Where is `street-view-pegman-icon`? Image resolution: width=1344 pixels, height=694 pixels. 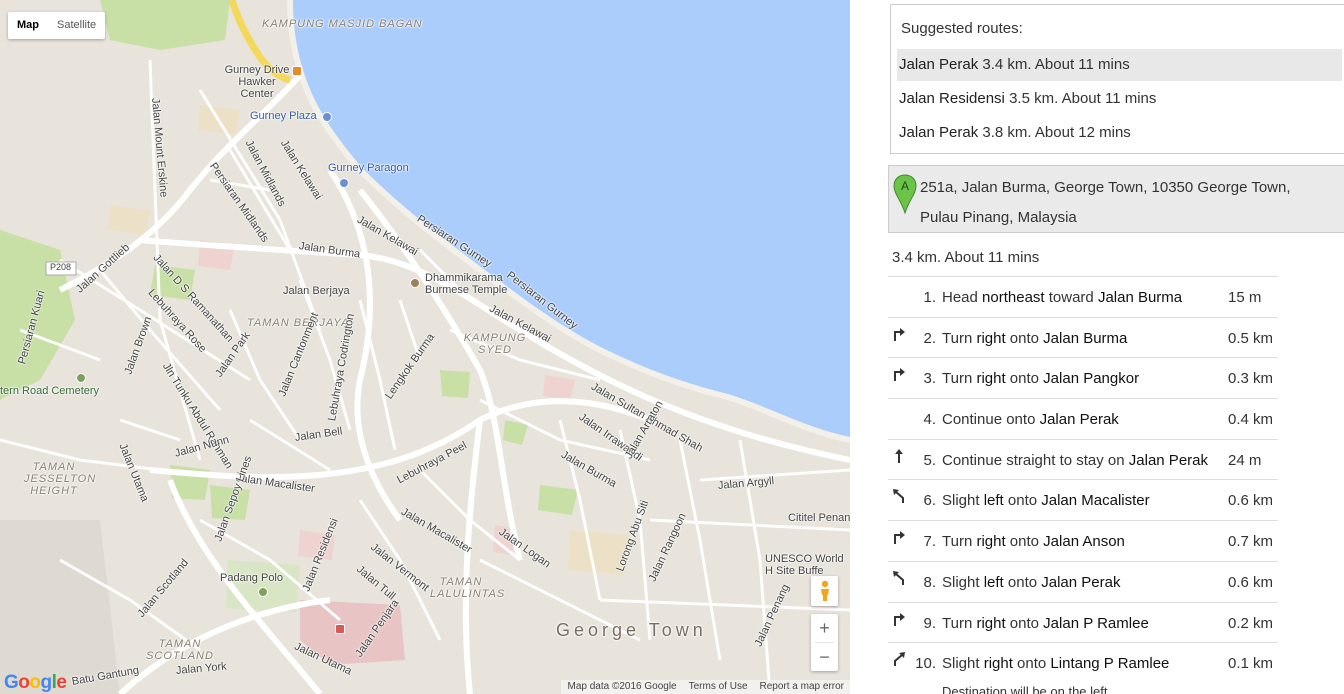
street-view-pegman-icon is located at coordinates (824, 591).